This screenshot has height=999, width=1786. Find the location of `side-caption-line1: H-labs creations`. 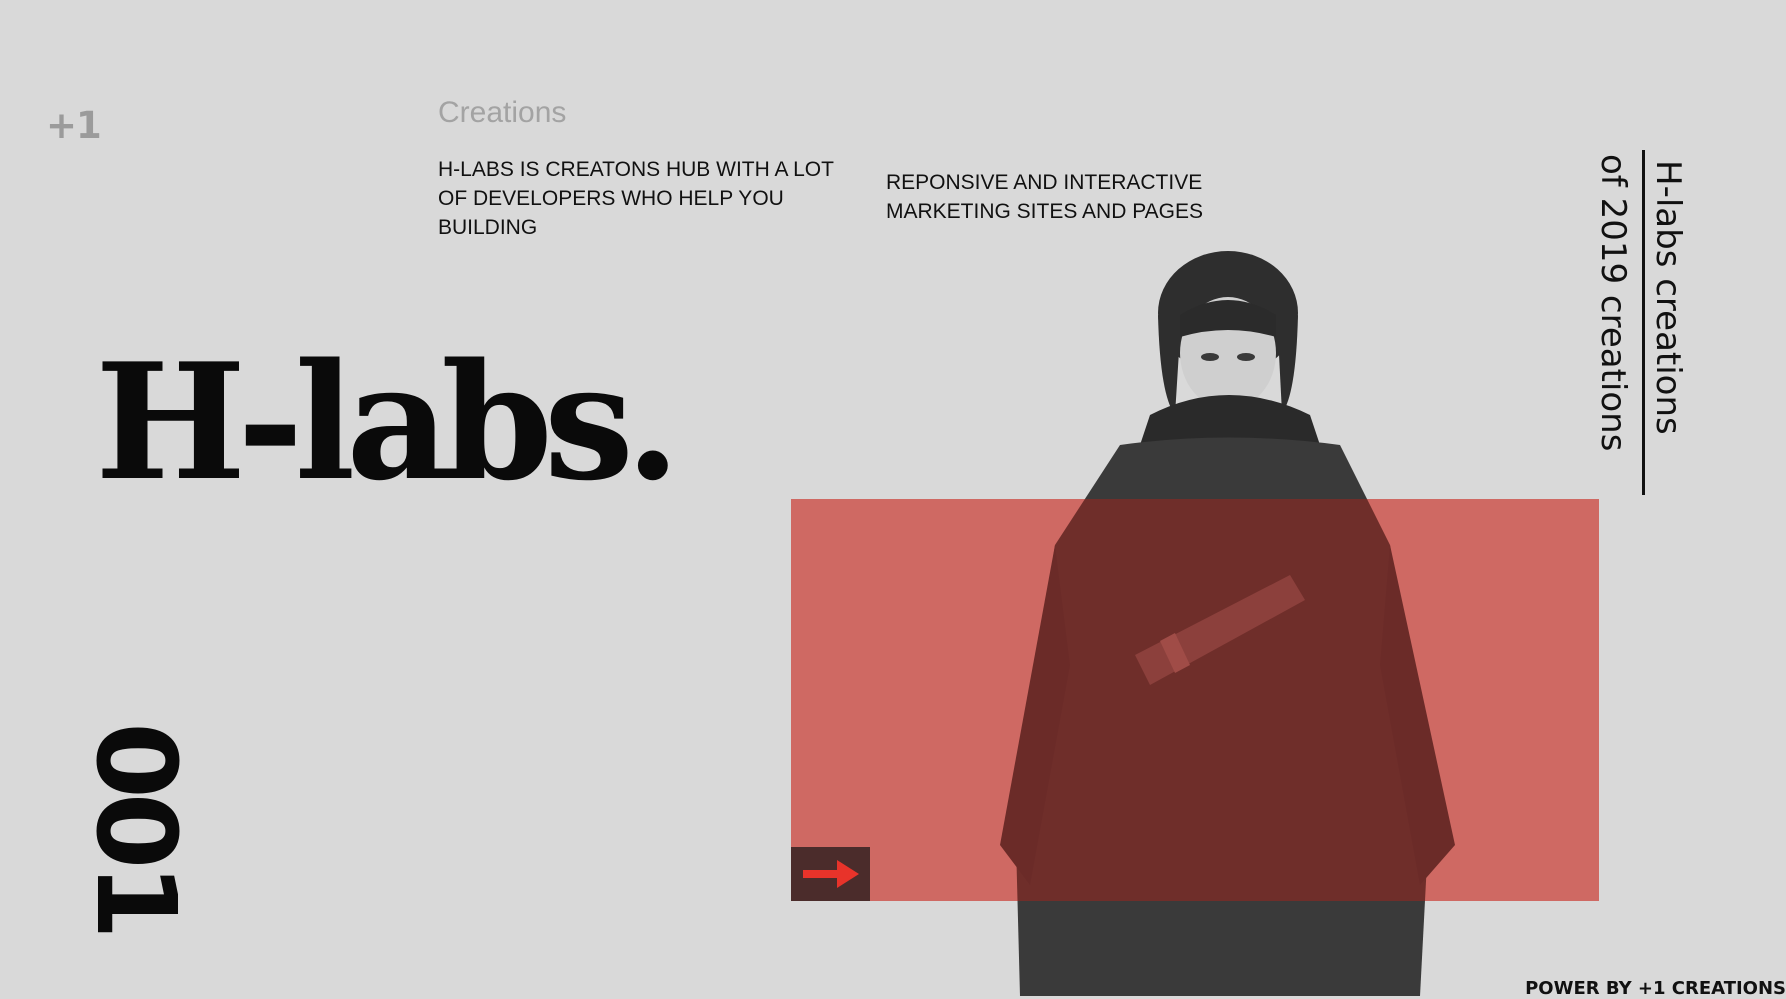

side-caption-line1: H-labs creations is located at coordinates (1668, 297).